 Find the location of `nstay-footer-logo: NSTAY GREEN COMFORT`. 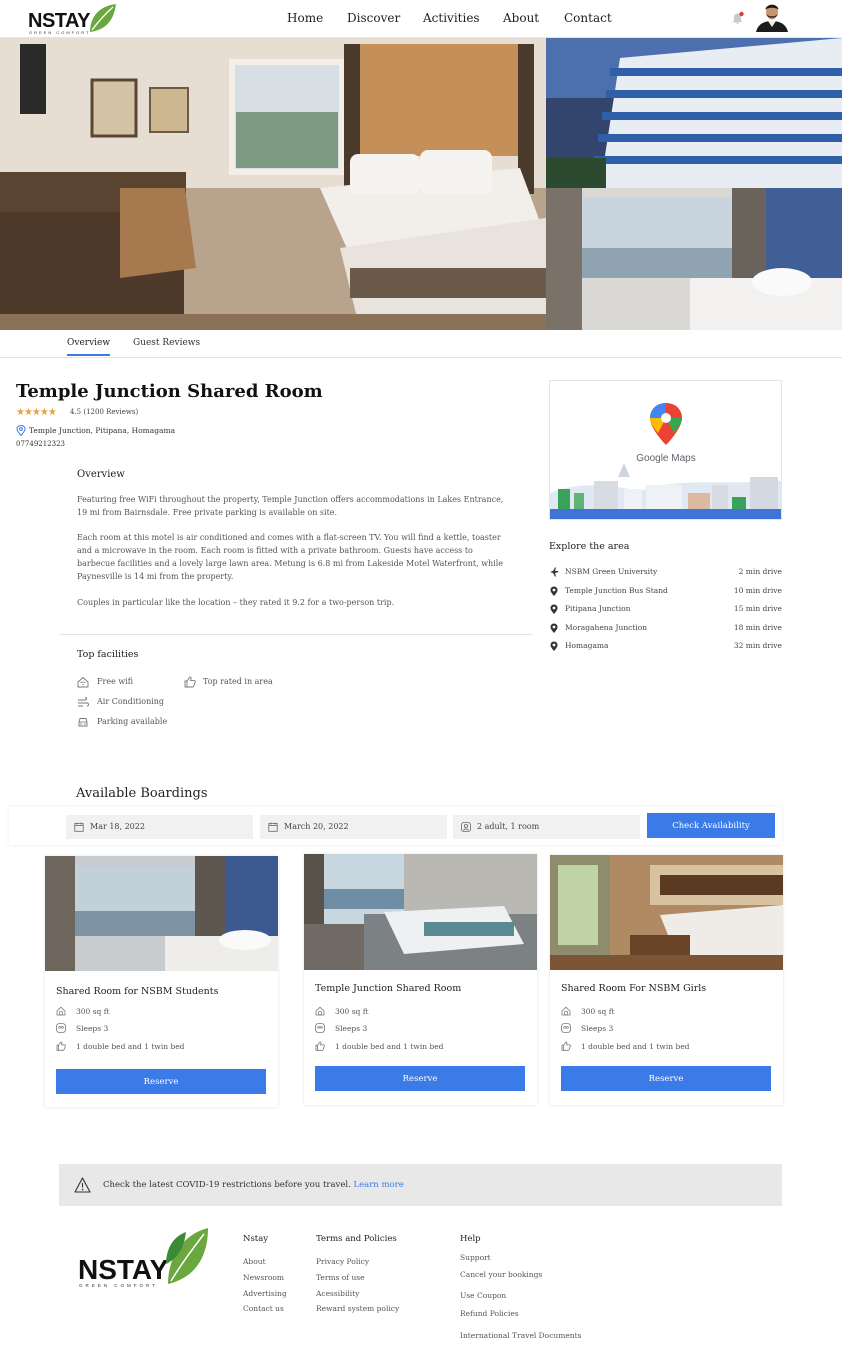

nstay-footer-logo: NSTAY GREEN COMFORT is located at coordinates (143, 1258).